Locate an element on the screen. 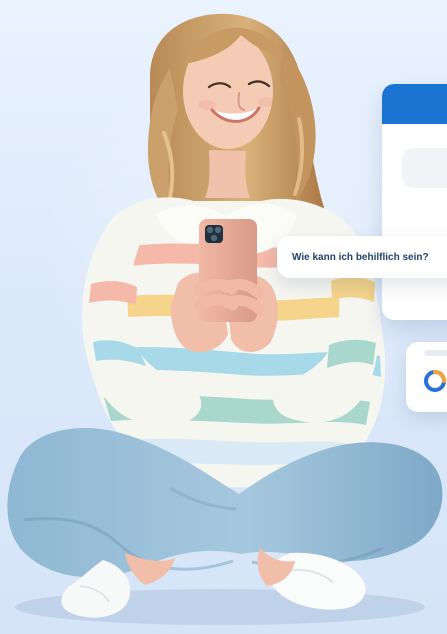  analytics-card-header is located at coordinates (435, 353).